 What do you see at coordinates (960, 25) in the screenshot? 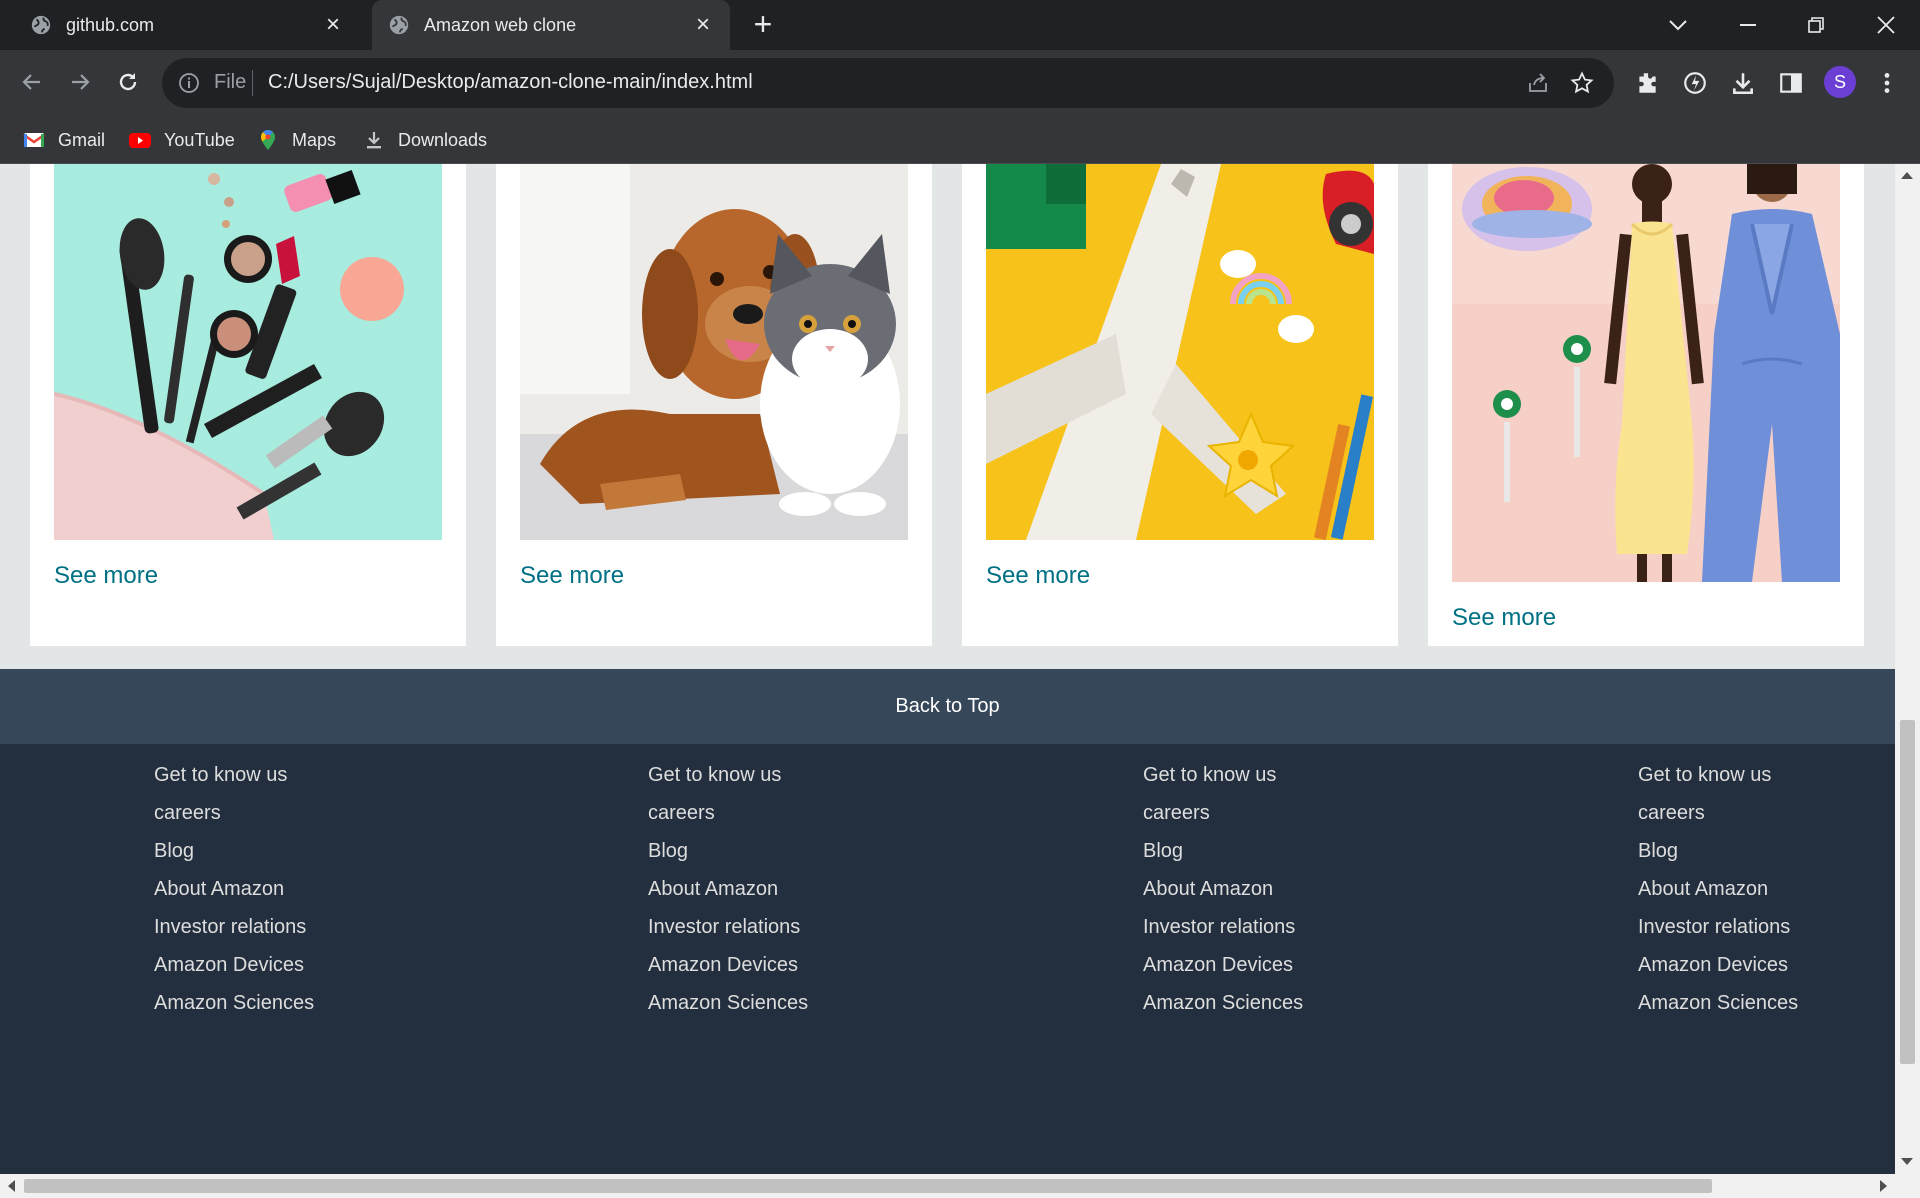
I see `tab-strip: github.com × Amazon web clone × +` at bounding box center [960, 25].